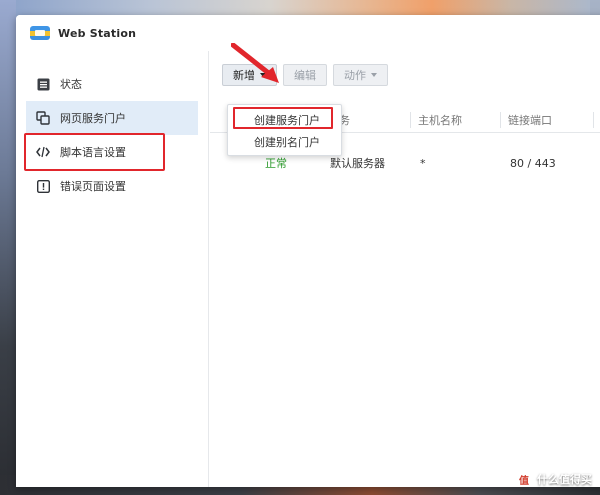 This screenshot has height=495, width=600. I want to click on sidebar-item-error-pages: 错误页面设置, so click(112, 186).